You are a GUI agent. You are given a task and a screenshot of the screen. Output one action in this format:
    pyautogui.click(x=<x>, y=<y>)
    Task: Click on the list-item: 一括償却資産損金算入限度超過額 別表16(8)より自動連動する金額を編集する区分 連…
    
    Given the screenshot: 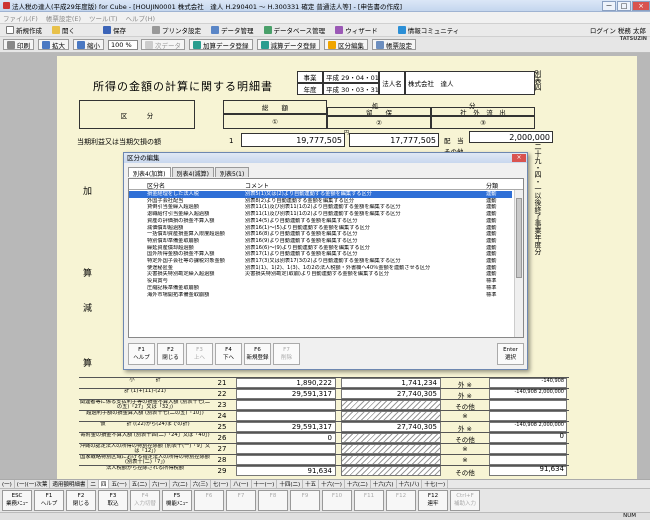 What is the action you would take?
    pyautogui.click(x=320, y=234)
    